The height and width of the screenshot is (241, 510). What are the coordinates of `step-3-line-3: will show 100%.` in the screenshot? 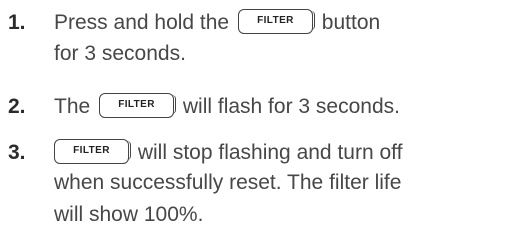 It's located at (129, 214).